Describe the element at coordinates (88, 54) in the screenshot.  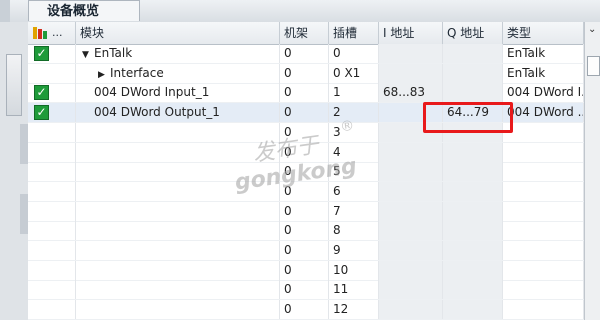
I see `triangle-down-icon: ▼` at that location.